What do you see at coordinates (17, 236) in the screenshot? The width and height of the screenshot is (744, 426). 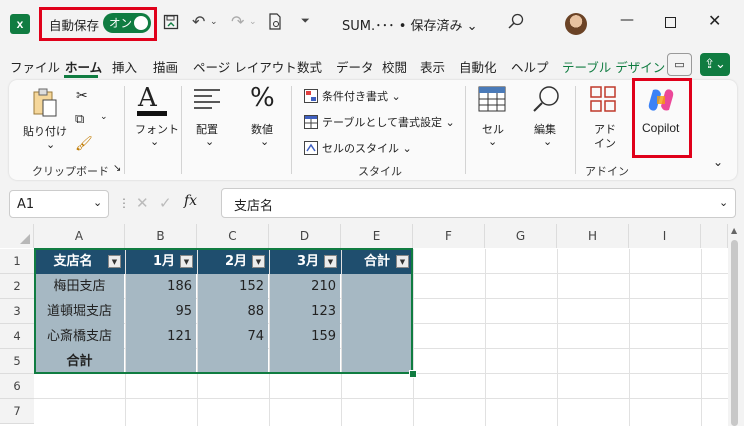 I see `select-all-corner` at bounding box center [17, 236].